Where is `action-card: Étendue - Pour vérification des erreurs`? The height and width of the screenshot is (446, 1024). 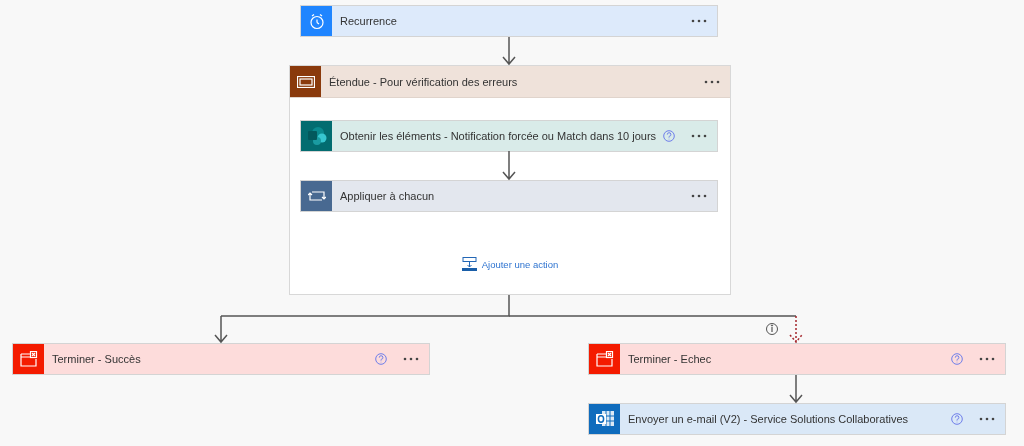
action-card: Étendue - Pour vérification des erreurs is located at coordinates (510, 82).